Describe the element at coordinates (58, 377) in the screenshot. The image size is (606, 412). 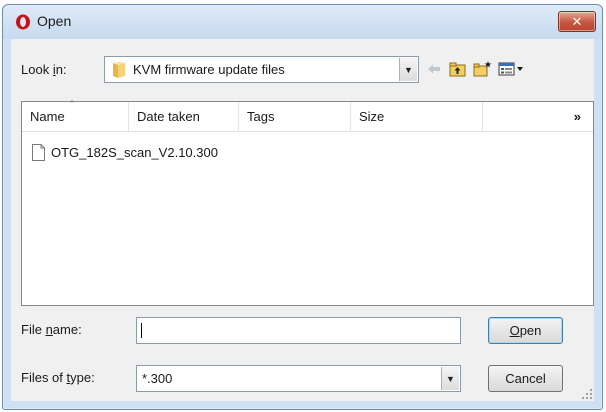
I see `files-of-type-label: Files of type:` at that location.